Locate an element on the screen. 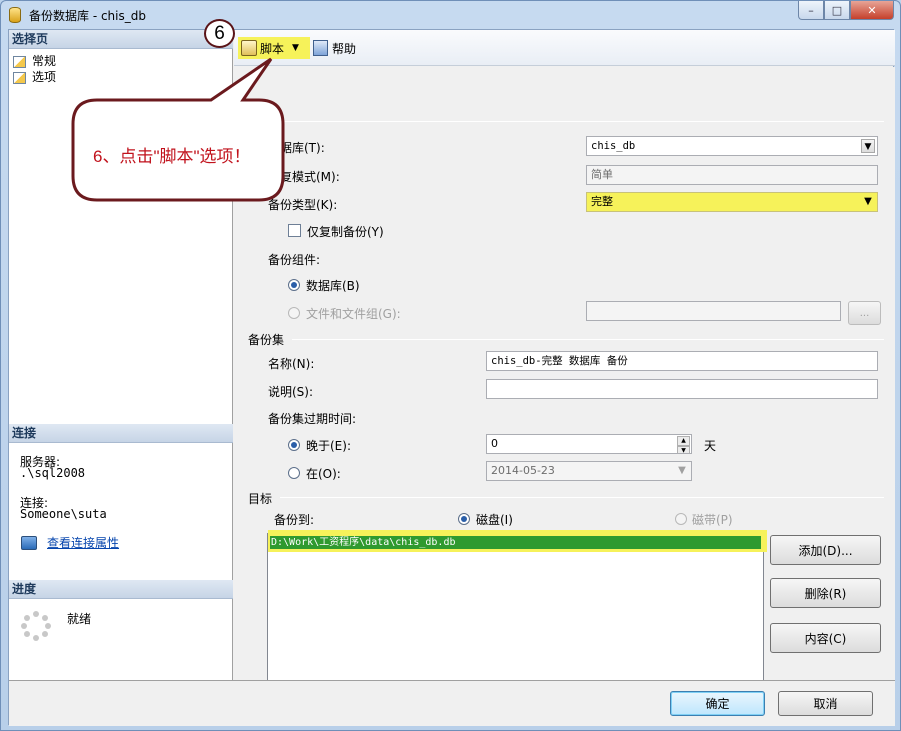  page-item-label: 选项 is located at coordinates (44, 77).